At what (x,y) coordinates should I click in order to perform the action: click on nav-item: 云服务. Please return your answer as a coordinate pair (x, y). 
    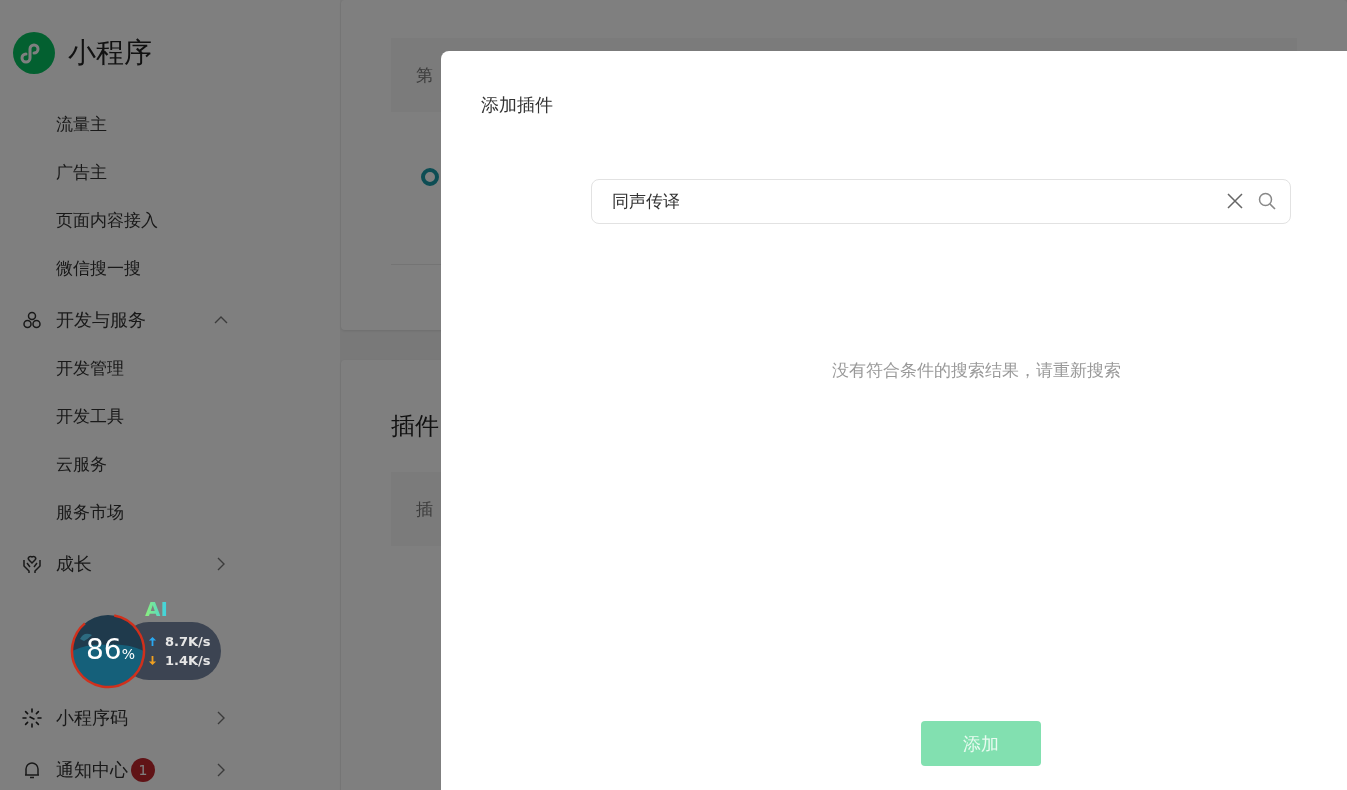
    Looking at the image, I should click on (53, 464).